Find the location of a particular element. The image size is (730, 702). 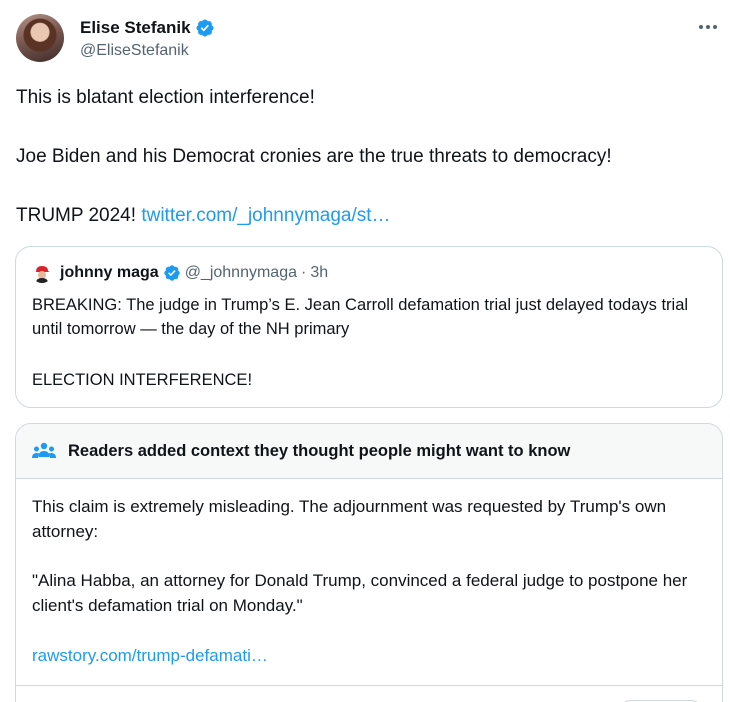

quoted-author-avatar is located at coordinates (42, 273).